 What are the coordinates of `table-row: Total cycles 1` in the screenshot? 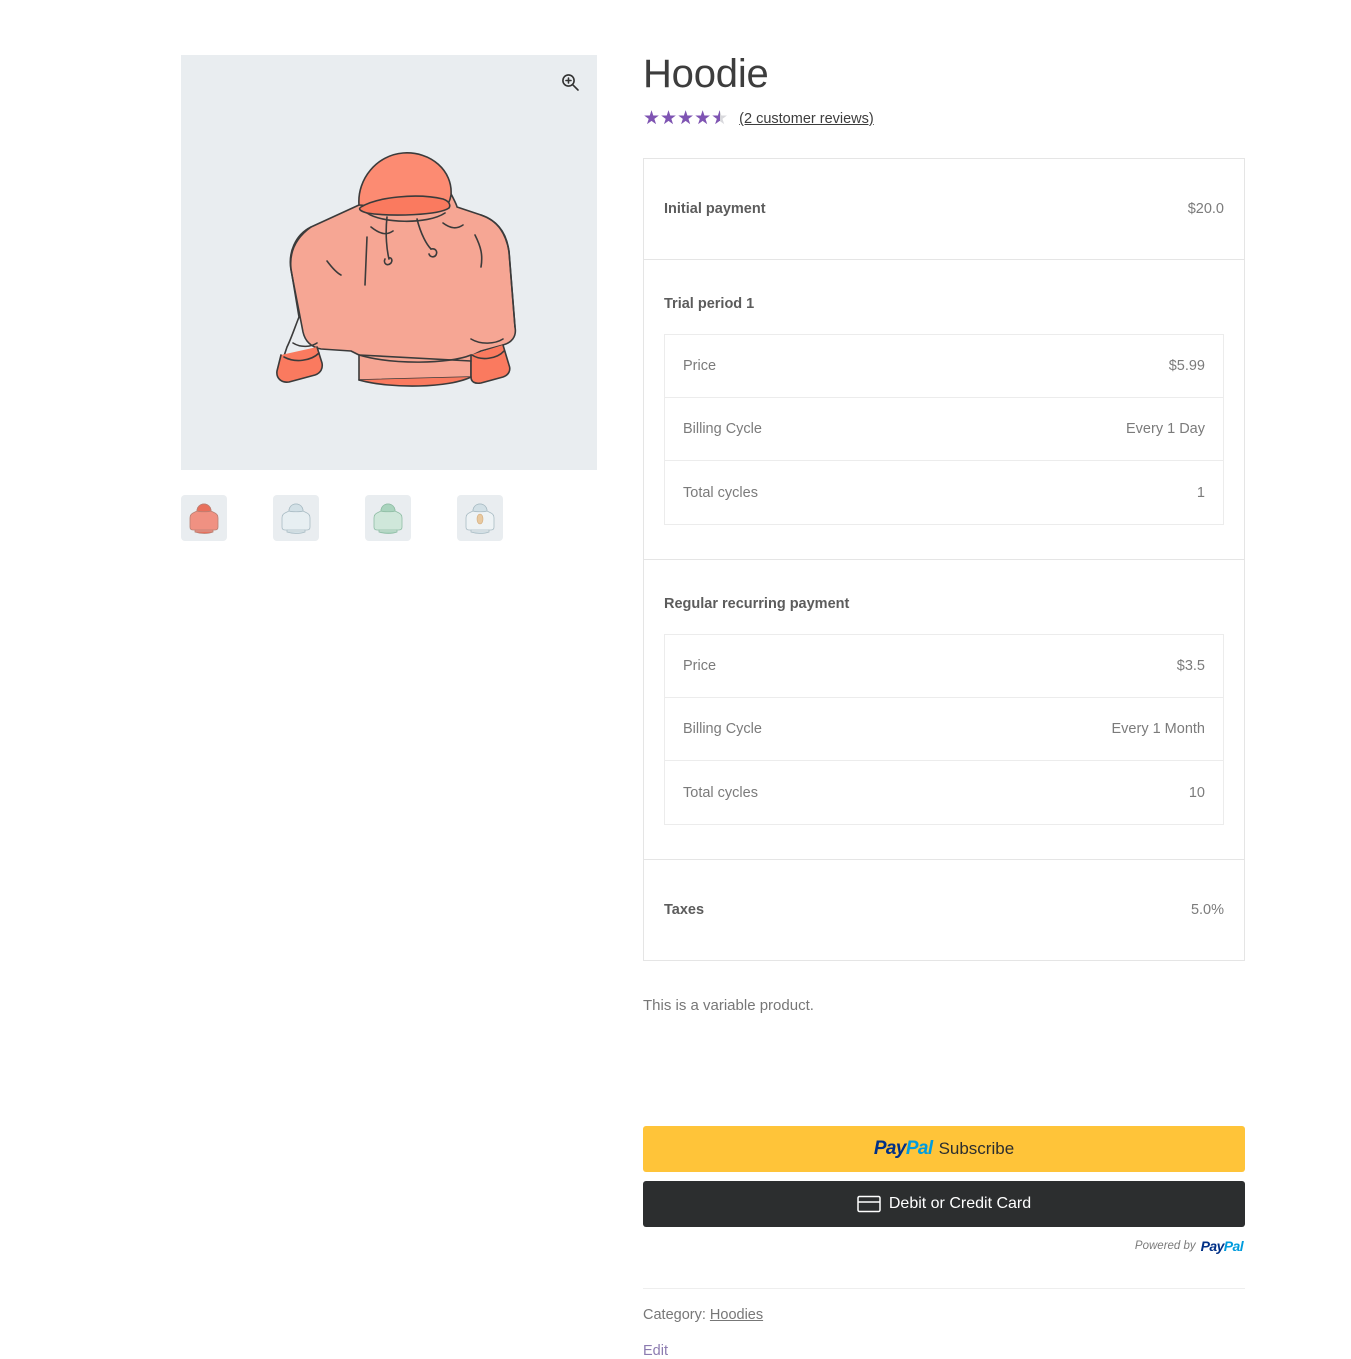 It's located at (944, 492).